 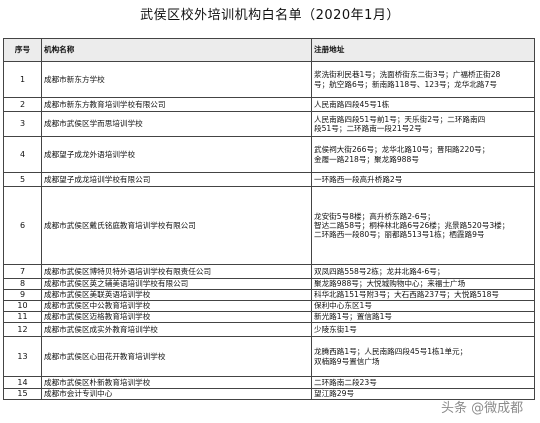 I want to click on address-line: 新光路1号；置信路1号, so click(x=353, y=317).